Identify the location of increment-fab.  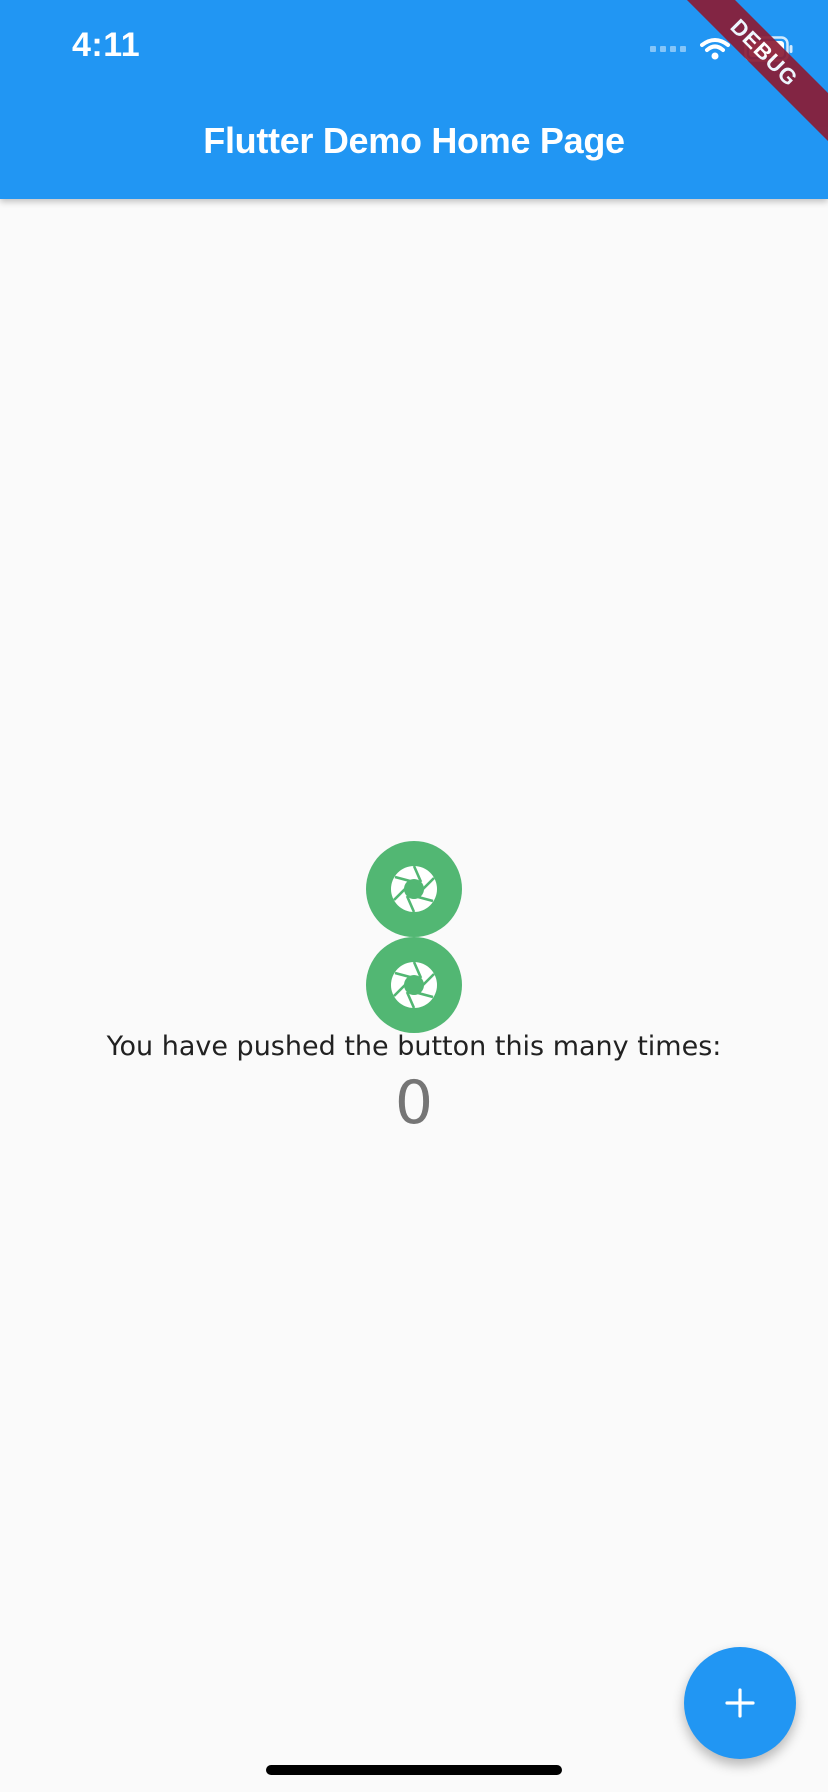
(740, 1703).